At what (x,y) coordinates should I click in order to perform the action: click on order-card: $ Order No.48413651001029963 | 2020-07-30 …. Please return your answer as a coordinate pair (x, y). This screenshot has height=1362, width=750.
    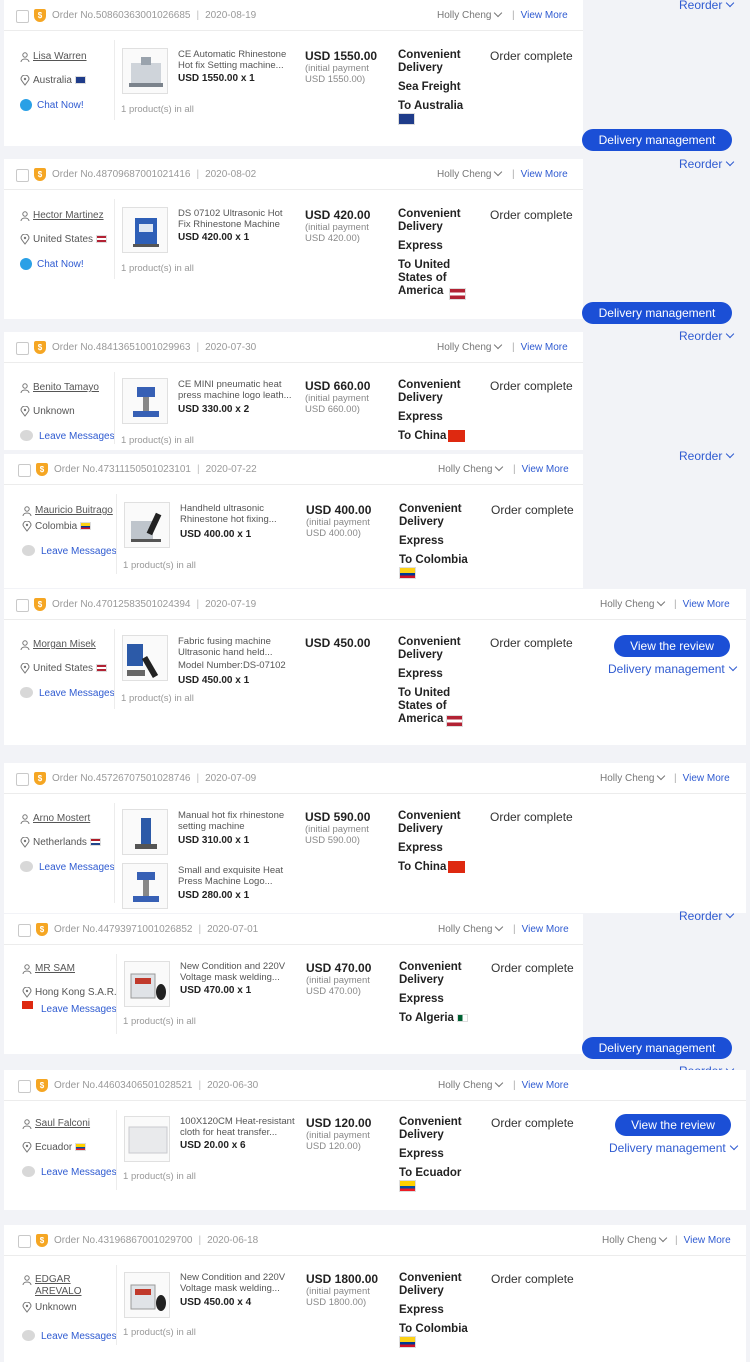
    Looking at the image, I should click on (293, 391).